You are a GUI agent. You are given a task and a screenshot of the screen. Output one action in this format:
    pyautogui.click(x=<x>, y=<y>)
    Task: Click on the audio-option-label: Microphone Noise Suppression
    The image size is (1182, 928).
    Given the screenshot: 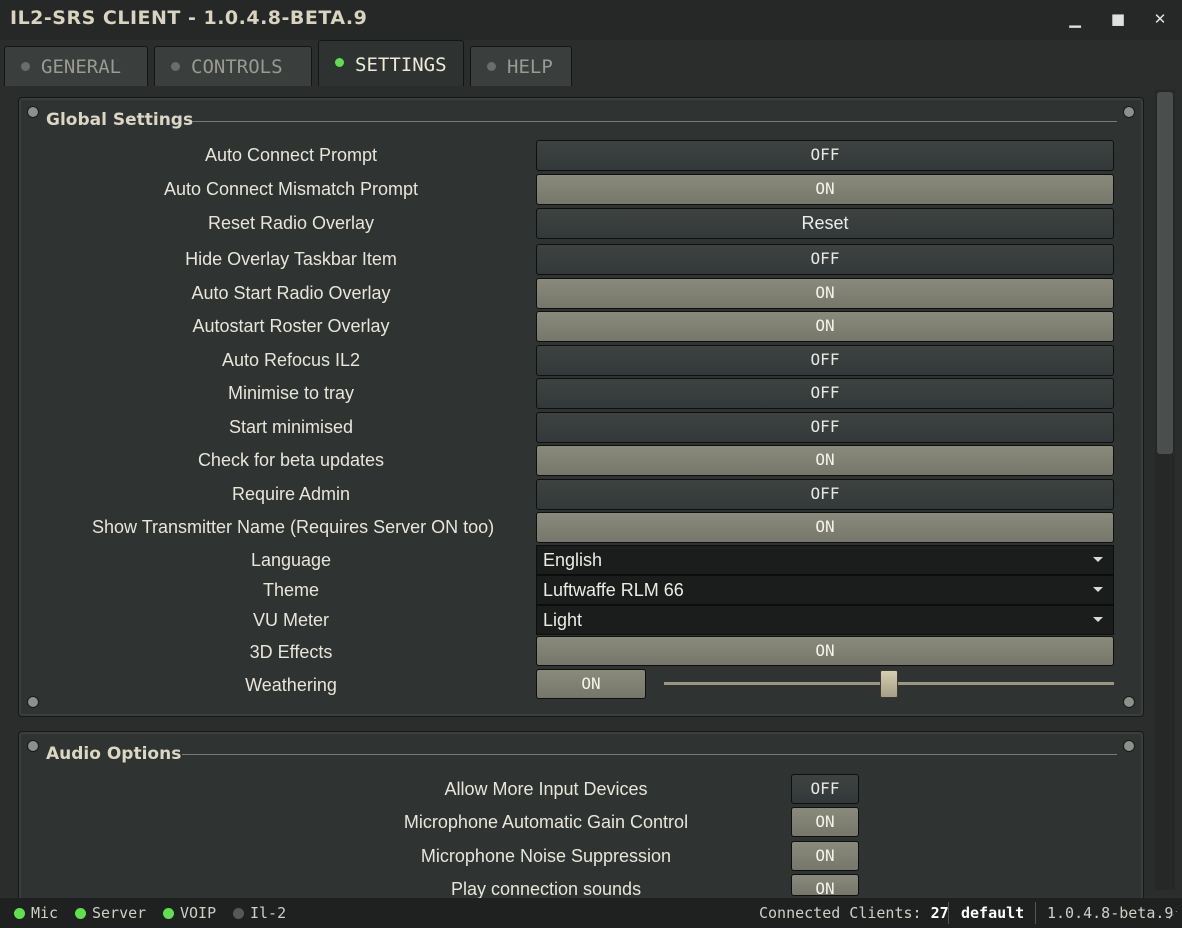 What is the action you would take?
    pyautogui.click(x=546, y=856)
    